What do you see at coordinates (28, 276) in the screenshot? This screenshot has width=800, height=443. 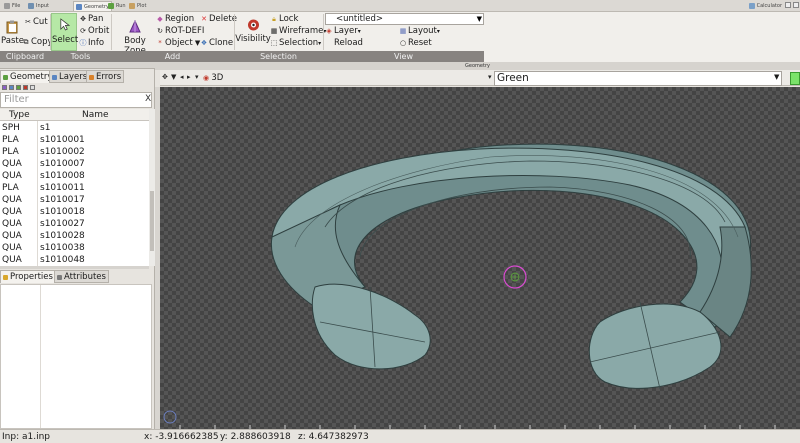 I see `tab-properties: Properties` at bounding box center [28, 276].